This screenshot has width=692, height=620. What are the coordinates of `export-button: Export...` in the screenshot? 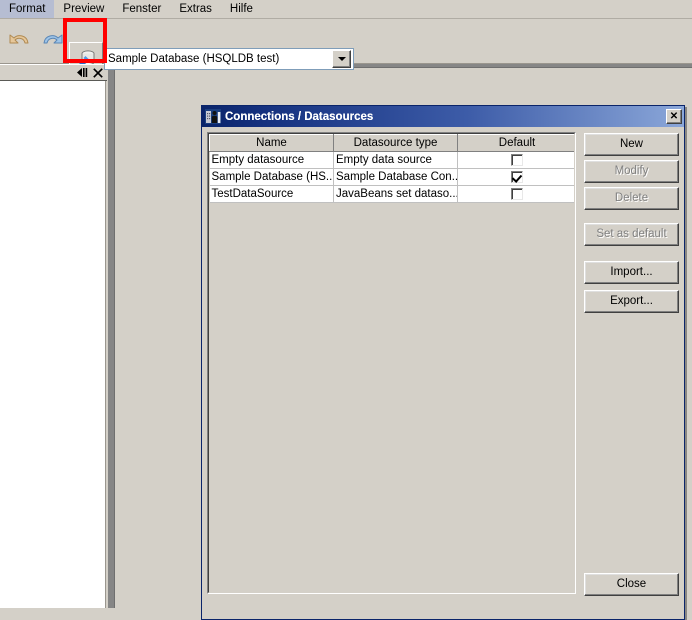 It's located at (631, 301).